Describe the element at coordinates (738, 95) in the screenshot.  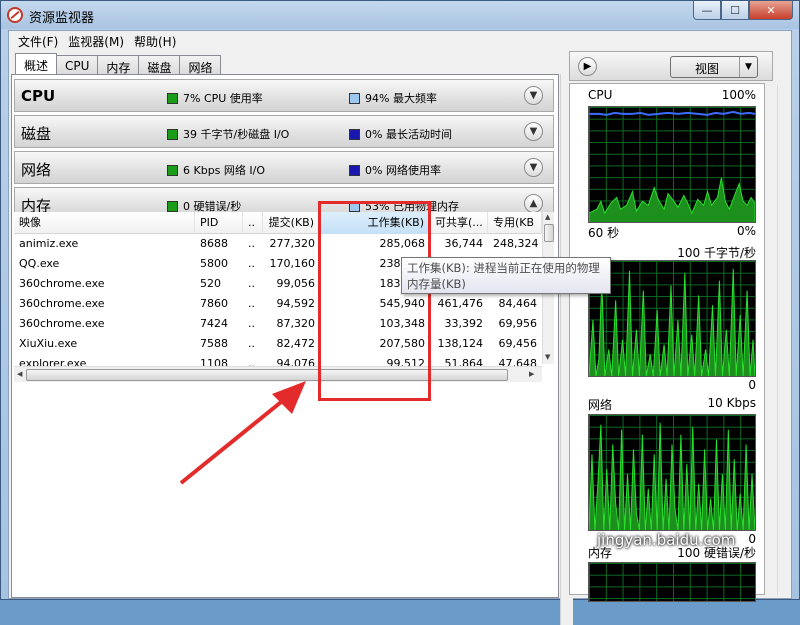
I see `cpu-graph-max: 100%` at that location.